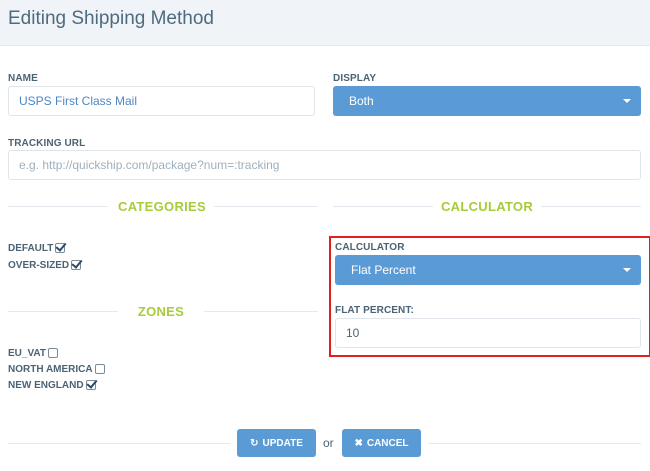  What do you see at coordinates (50, 369) in the screenshot?
I see `zone-label: NORTH AMERICA` at bounding box center [50, 369].